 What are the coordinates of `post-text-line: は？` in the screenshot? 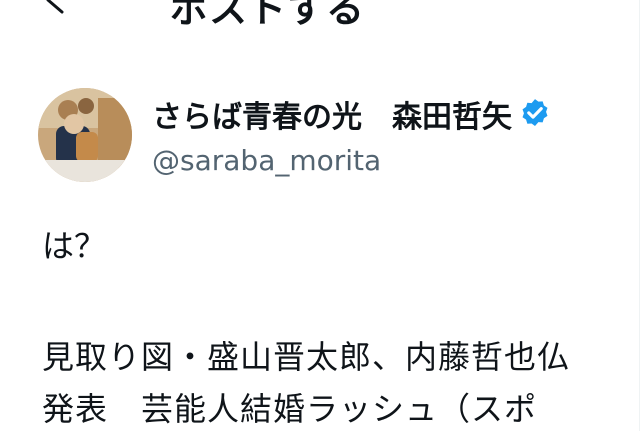 It's located at (74, 246).